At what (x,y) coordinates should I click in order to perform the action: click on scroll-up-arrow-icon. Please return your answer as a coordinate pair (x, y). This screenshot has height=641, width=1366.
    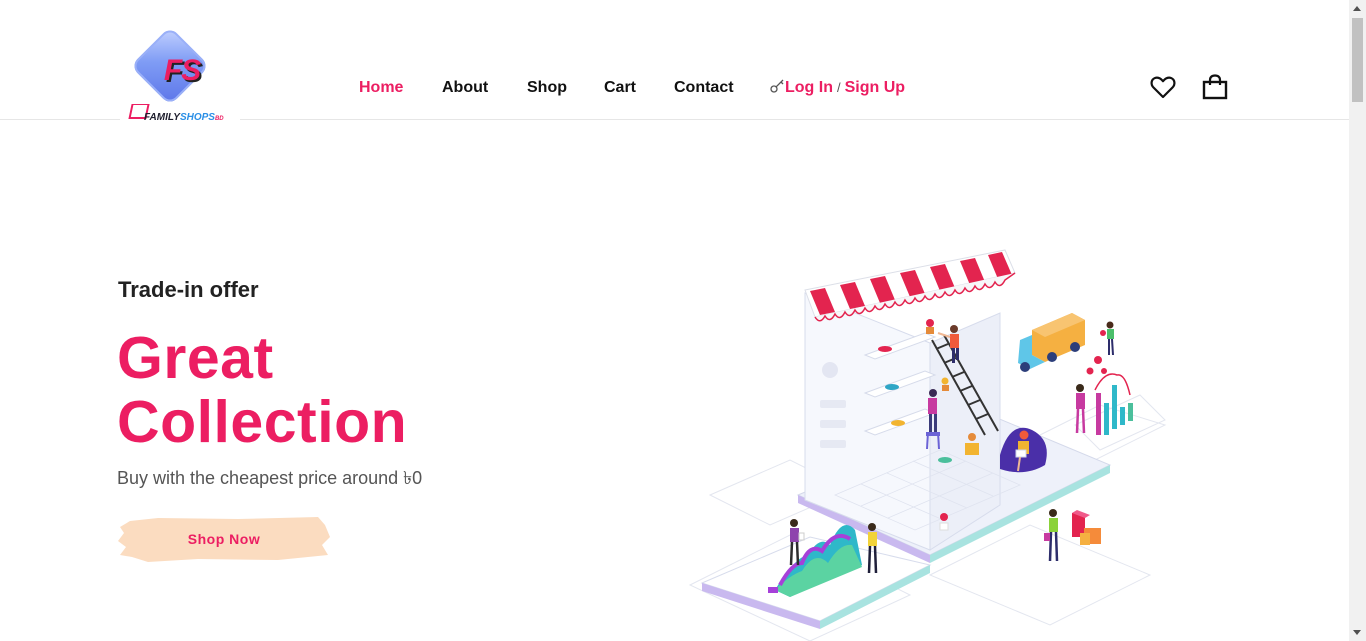
    Looking at the image, I should click on (1357, 8).